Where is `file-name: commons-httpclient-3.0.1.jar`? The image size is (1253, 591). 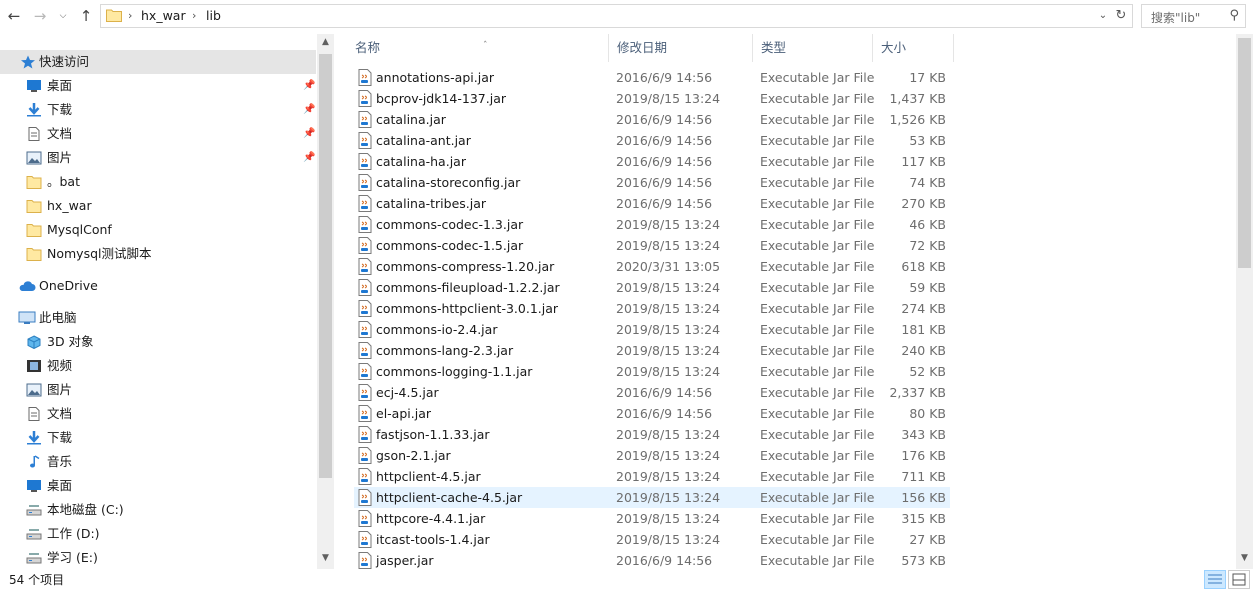
file-name: commons-httpclient-3.0.1.jar is located at coordinates (467, 308).